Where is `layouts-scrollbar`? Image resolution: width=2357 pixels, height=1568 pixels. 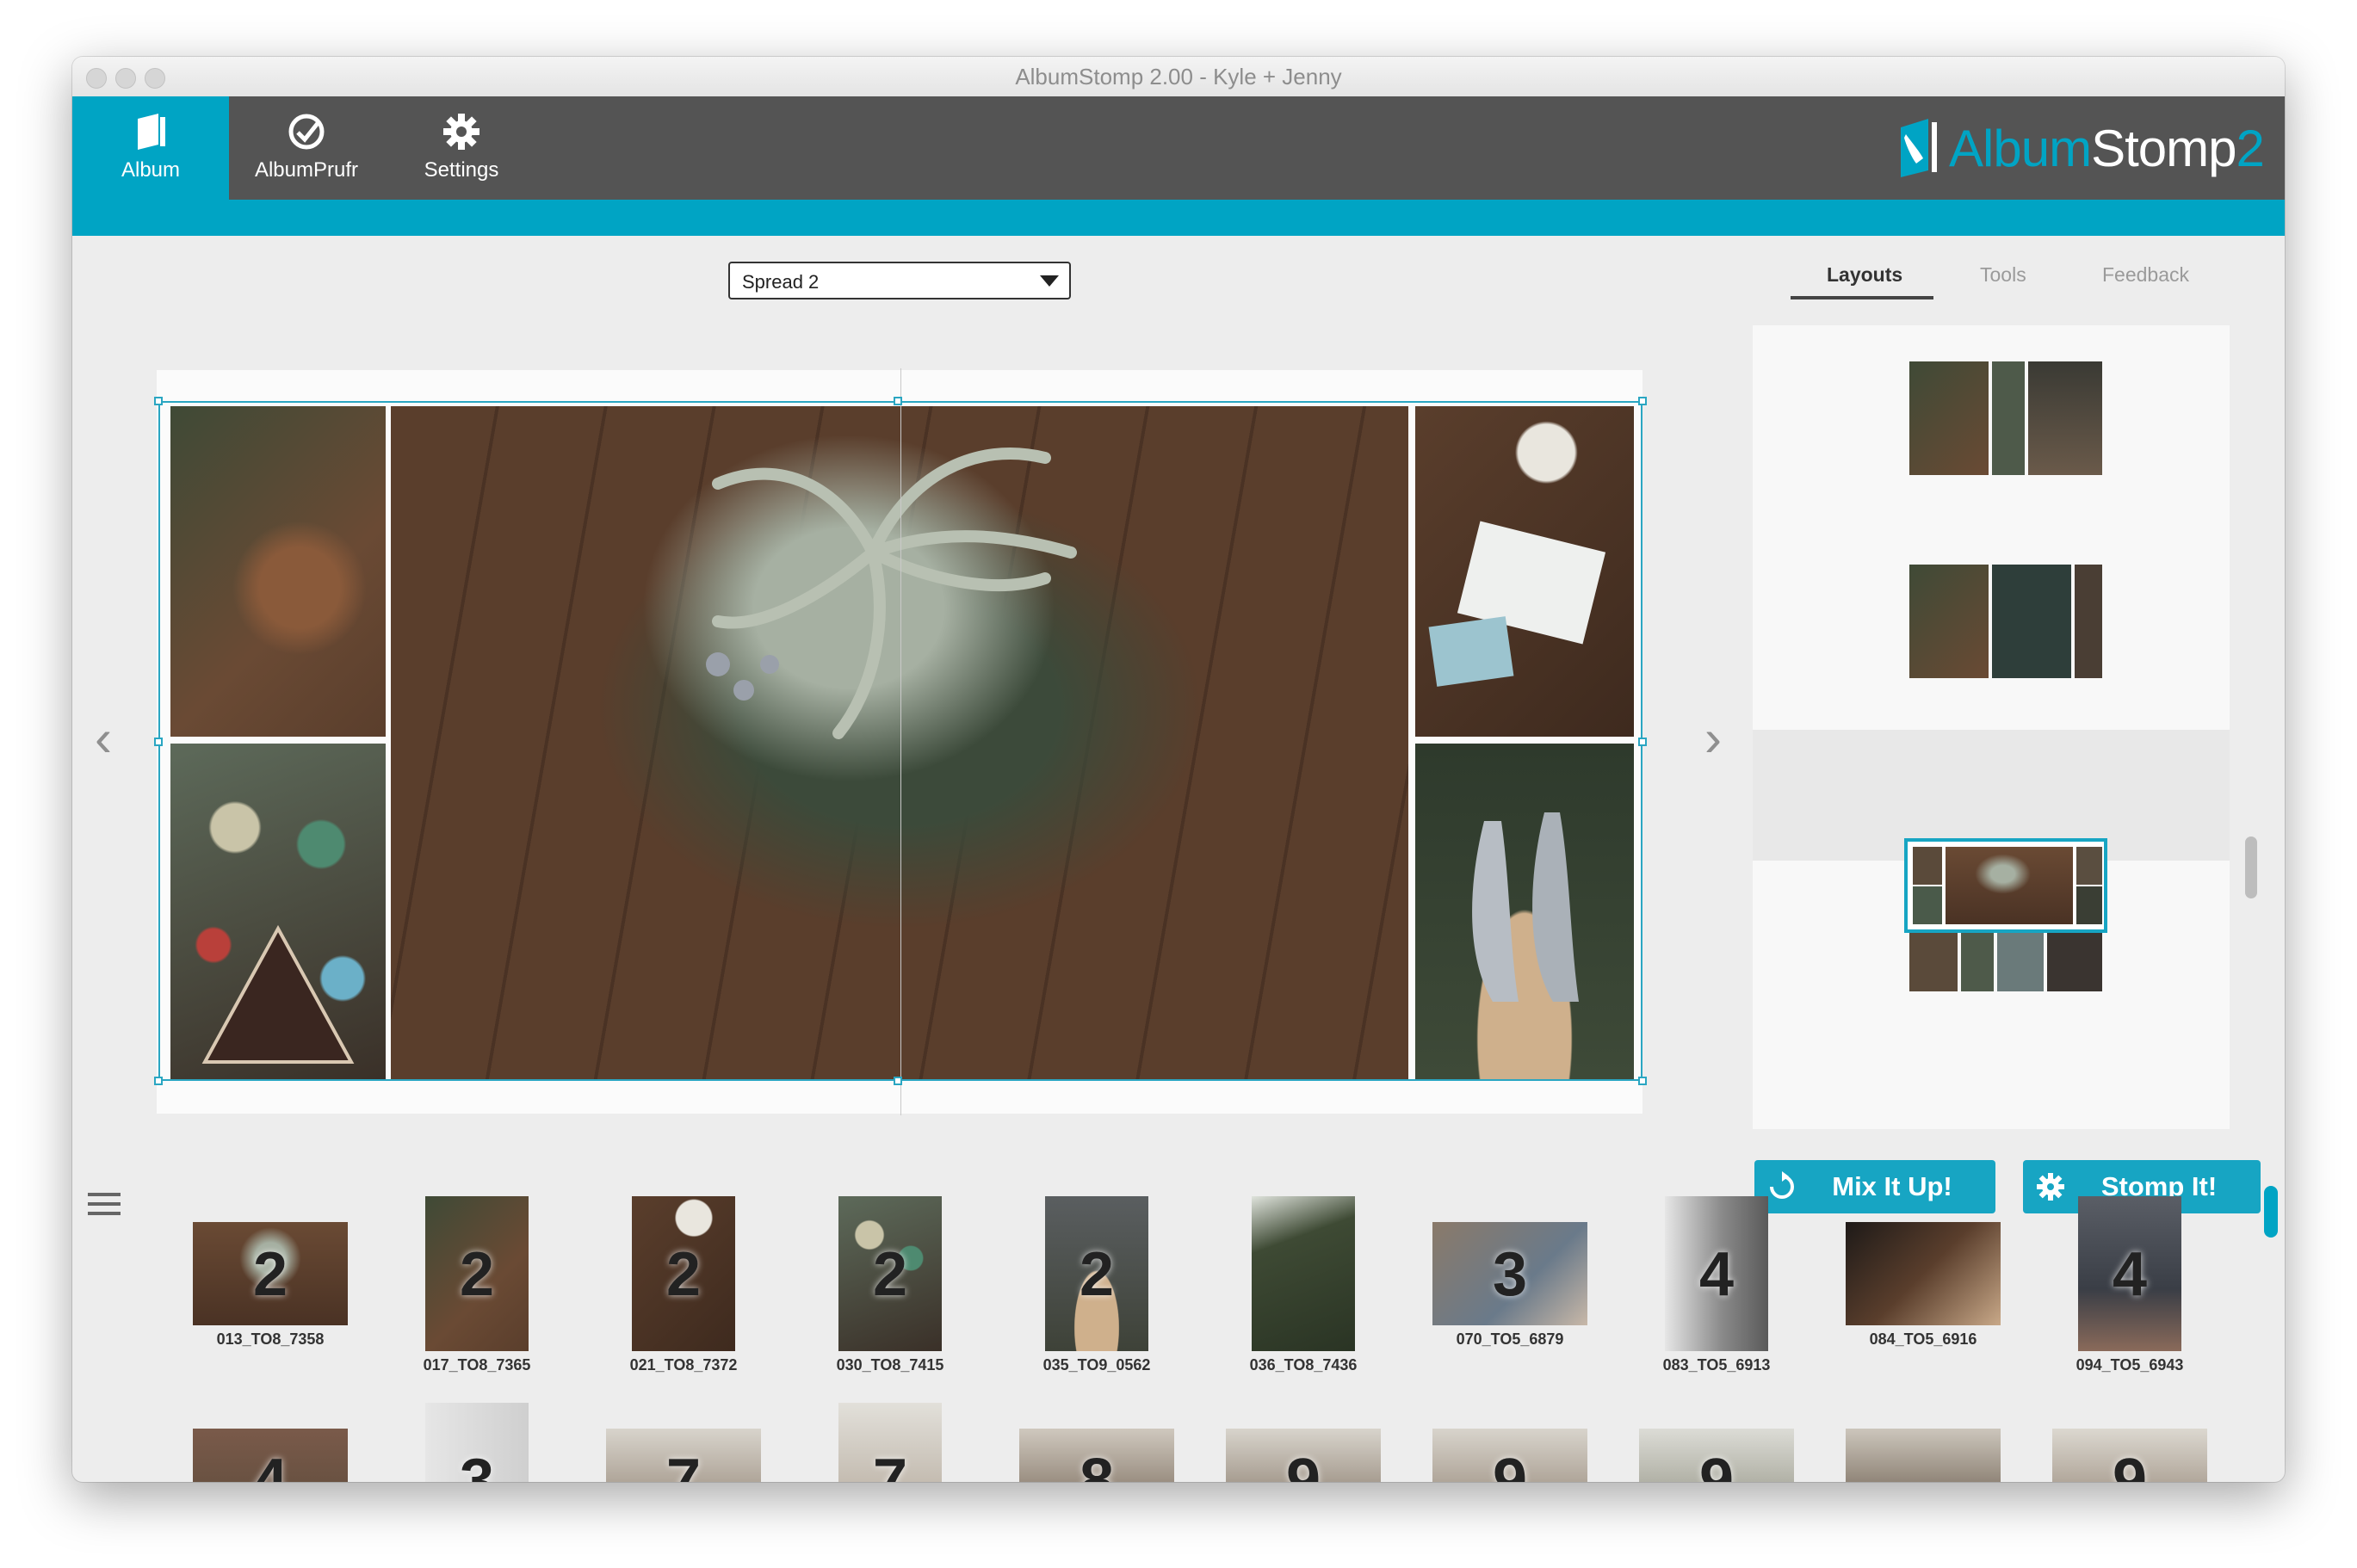 layouts-scrollbar is located at coordinates (2251, 727).